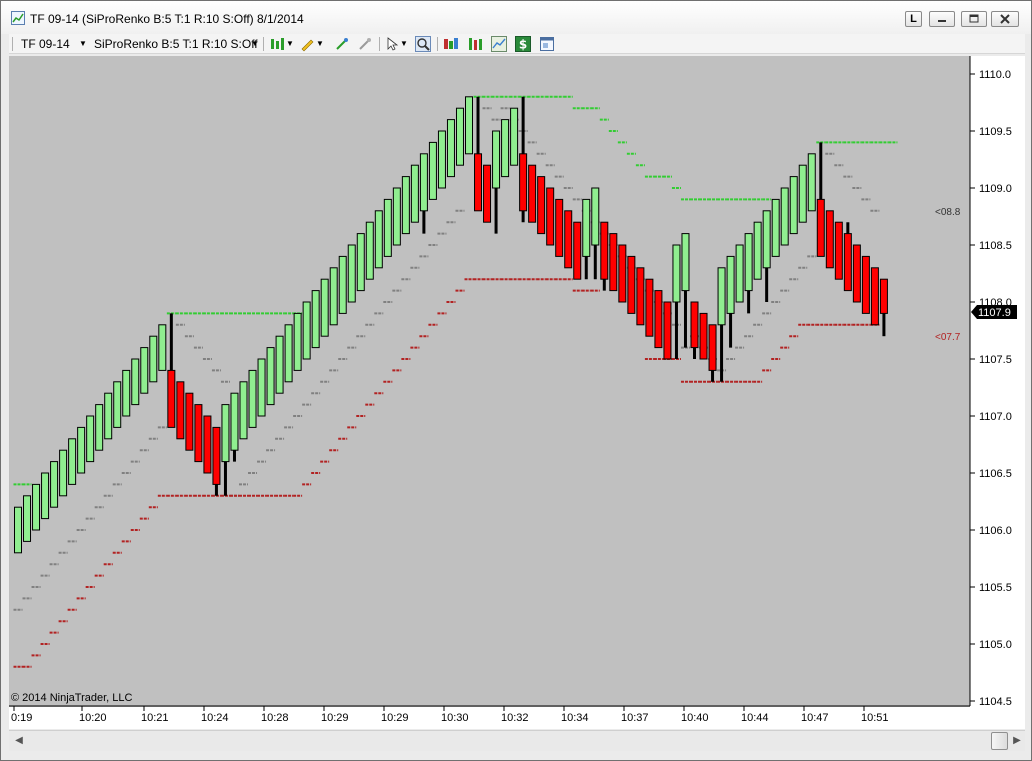 This screenshot has height=761, width=1032. Describe the element at coordinates (365, 44) in the screenshot. I see `strategy-icon` at that location.